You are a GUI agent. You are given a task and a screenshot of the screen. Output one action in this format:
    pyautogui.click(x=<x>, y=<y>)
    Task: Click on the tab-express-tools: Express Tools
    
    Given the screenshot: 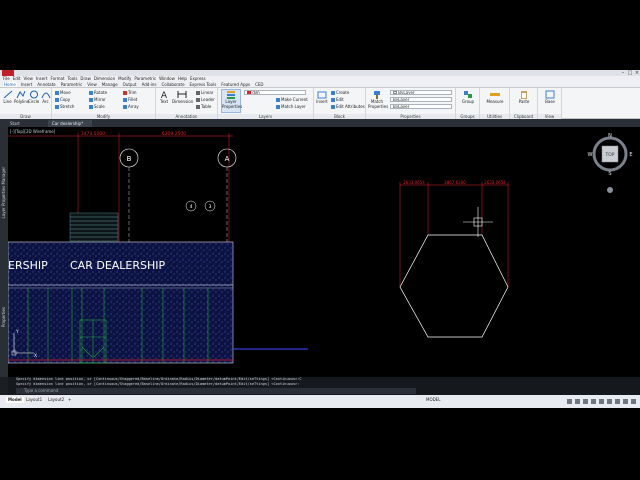 What is the action you would take?
    pyautogui.click(x=203, y=84)
    